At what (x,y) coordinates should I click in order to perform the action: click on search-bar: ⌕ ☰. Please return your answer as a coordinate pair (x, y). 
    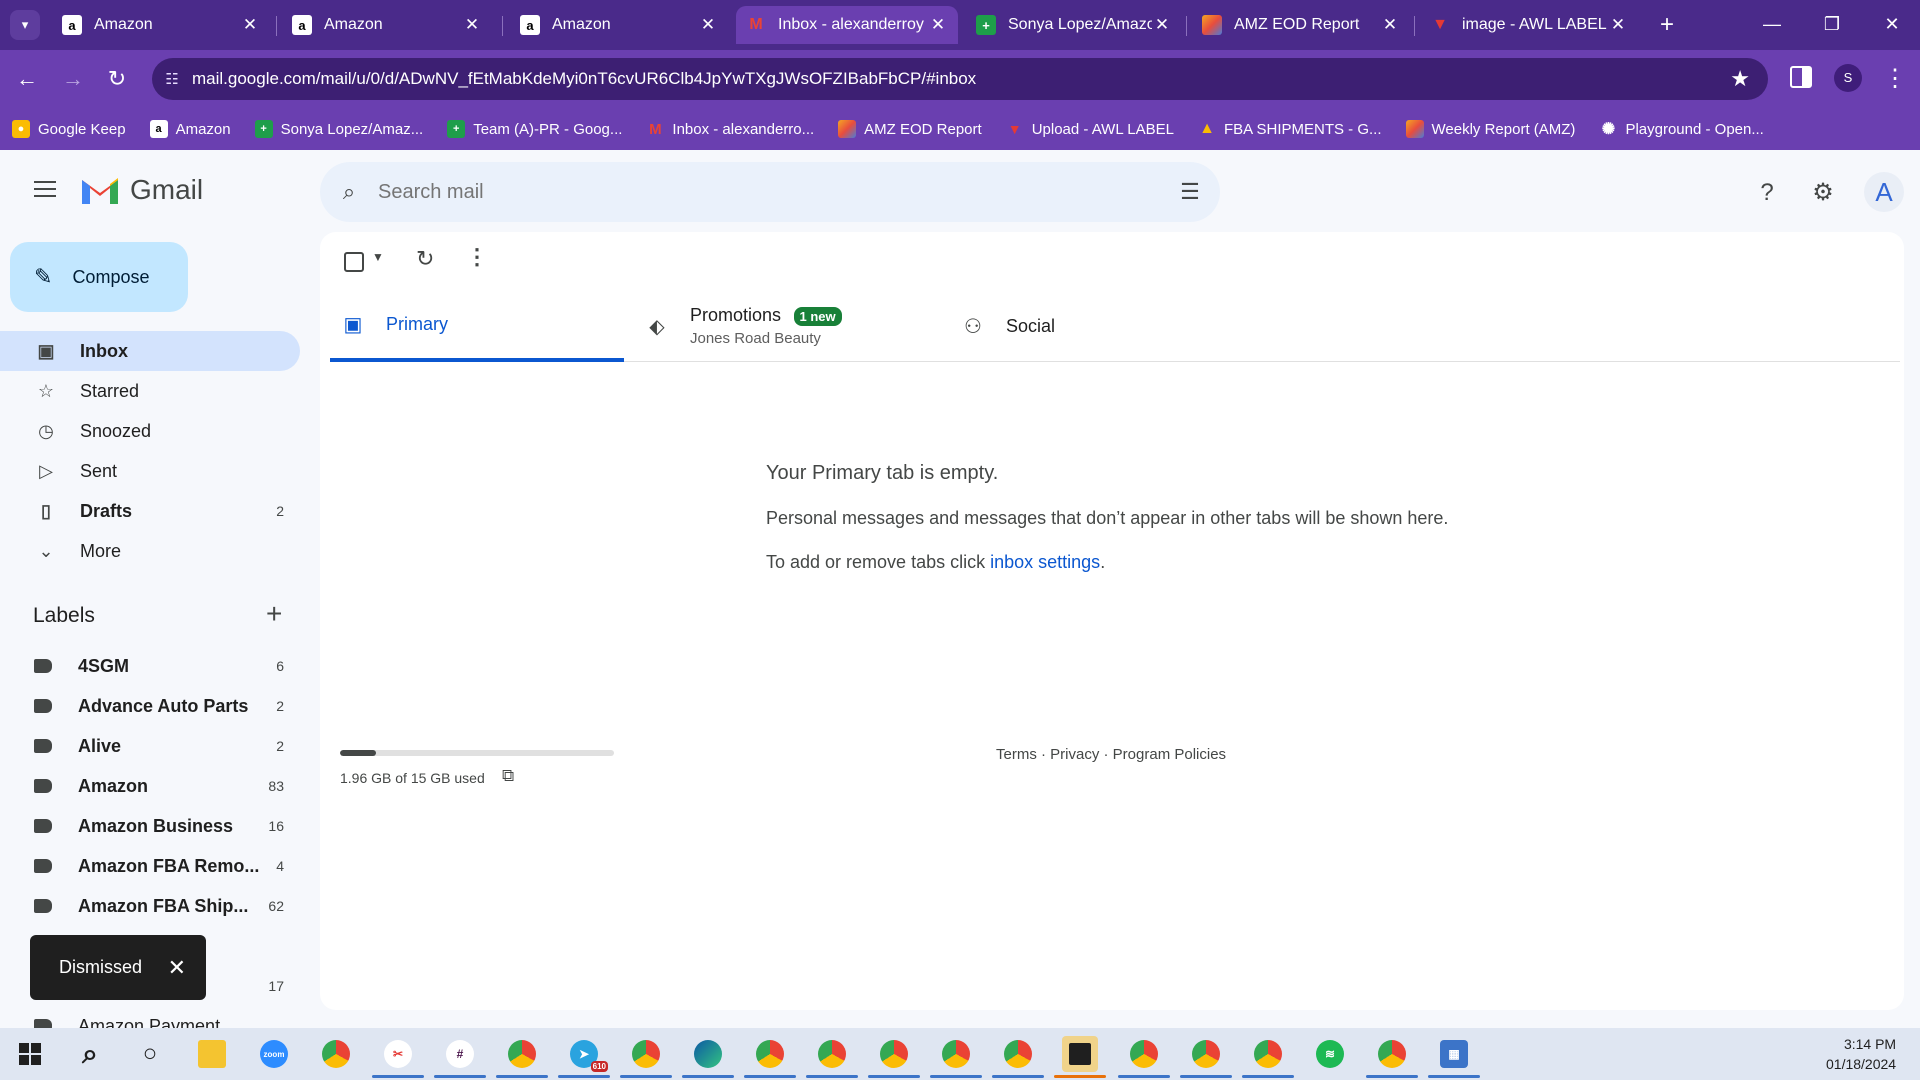
    Looking at the image, I should click on (770, 192).